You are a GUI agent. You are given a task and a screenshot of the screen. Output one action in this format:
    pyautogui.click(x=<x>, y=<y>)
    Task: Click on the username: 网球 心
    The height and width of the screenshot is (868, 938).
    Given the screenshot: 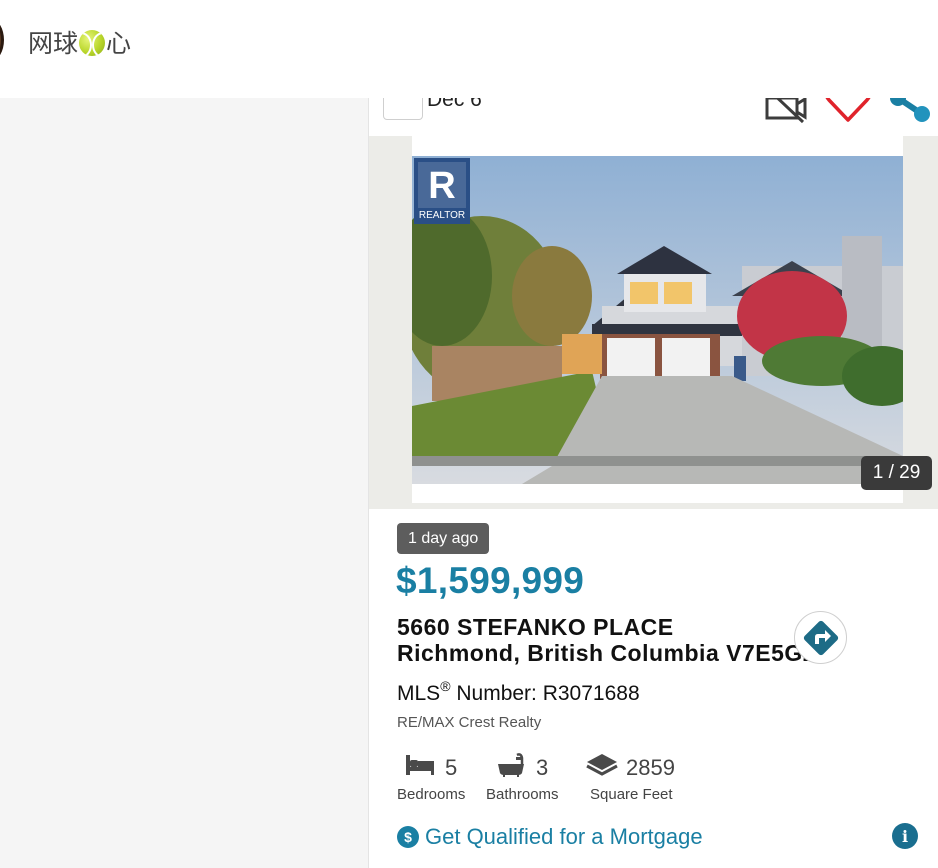 What is the action you would take?
    pyautogui.click(x=79, y=42)
    